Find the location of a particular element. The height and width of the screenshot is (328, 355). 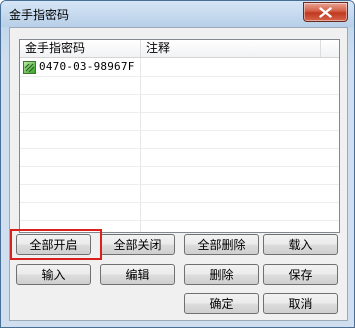

close-button is located at coordinates (325, 12).